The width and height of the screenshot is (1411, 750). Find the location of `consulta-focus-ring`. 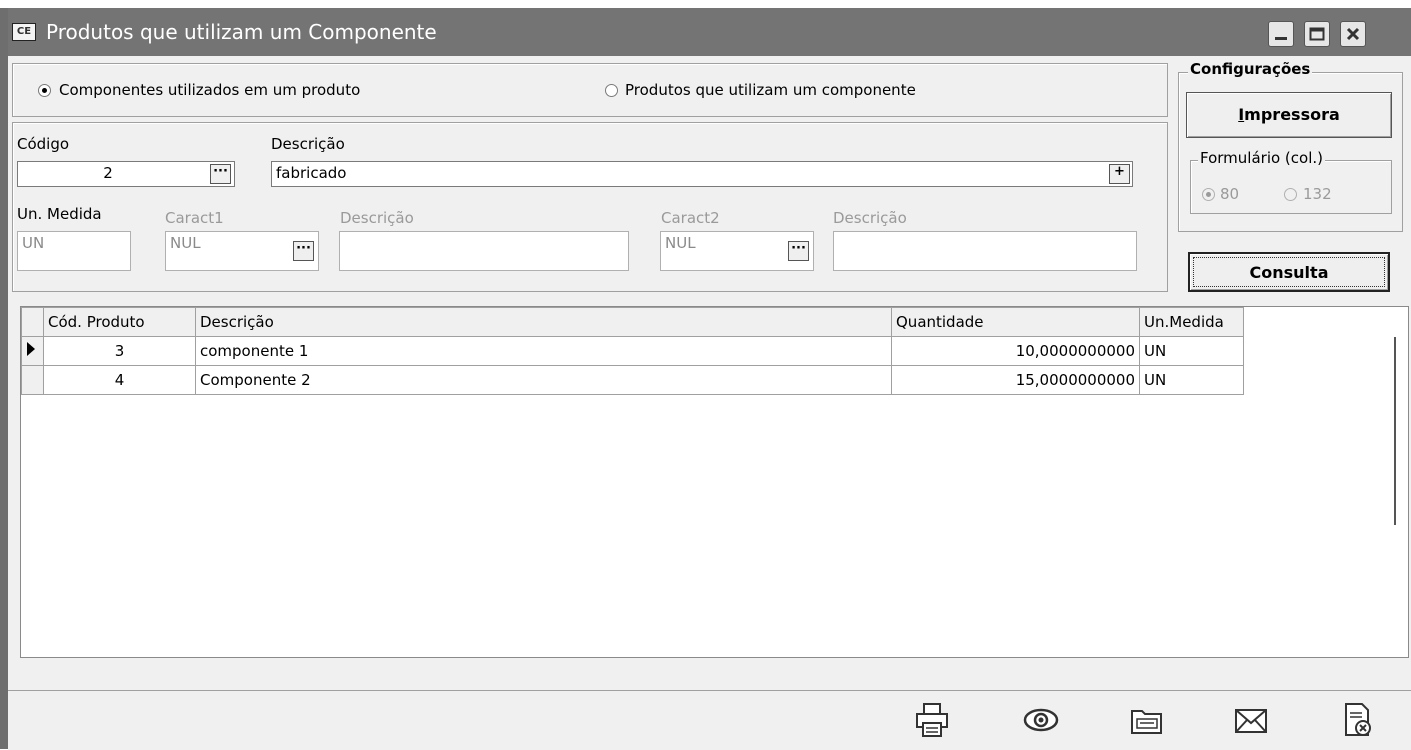

consulta-focus-ring is located at coordinates (1289, 272).